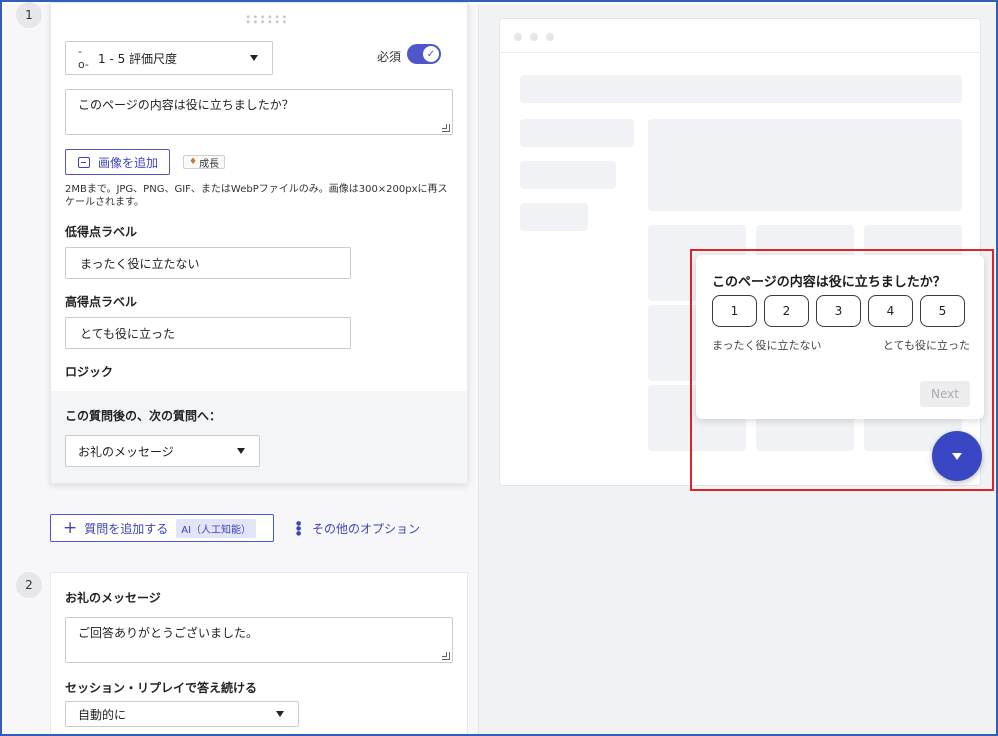 This screenshot has width=998, height=736. I want to click on more-options-button: ● ● ● その他のオプション, so click(358, 528).